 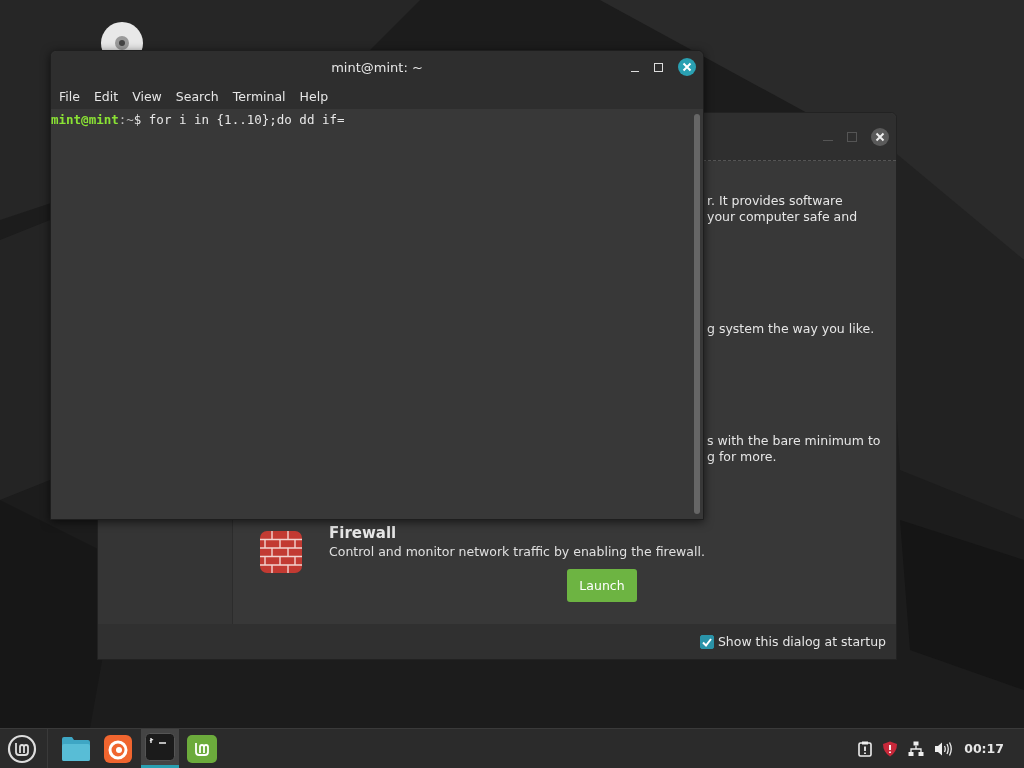 What do you see at coordinates (916, 748) in the screenshot?
I see `network-icon` at bounding box center [916, 748].